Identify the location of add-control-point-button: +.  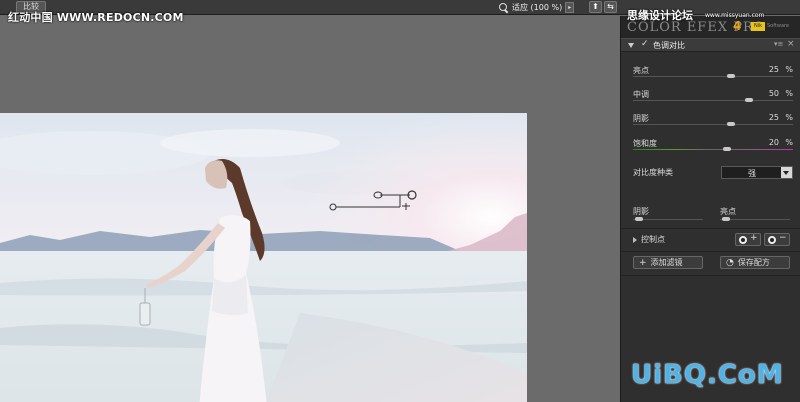
(748, 239).